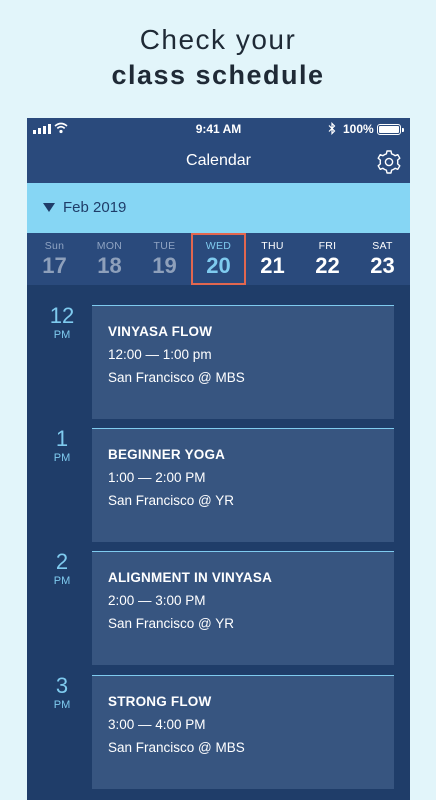 This screenshot has height=800, width=436. What do you see at coordinates (54, 246) in the screenshot?
I see `day-name: Sun` at bounding box center [54, 246].